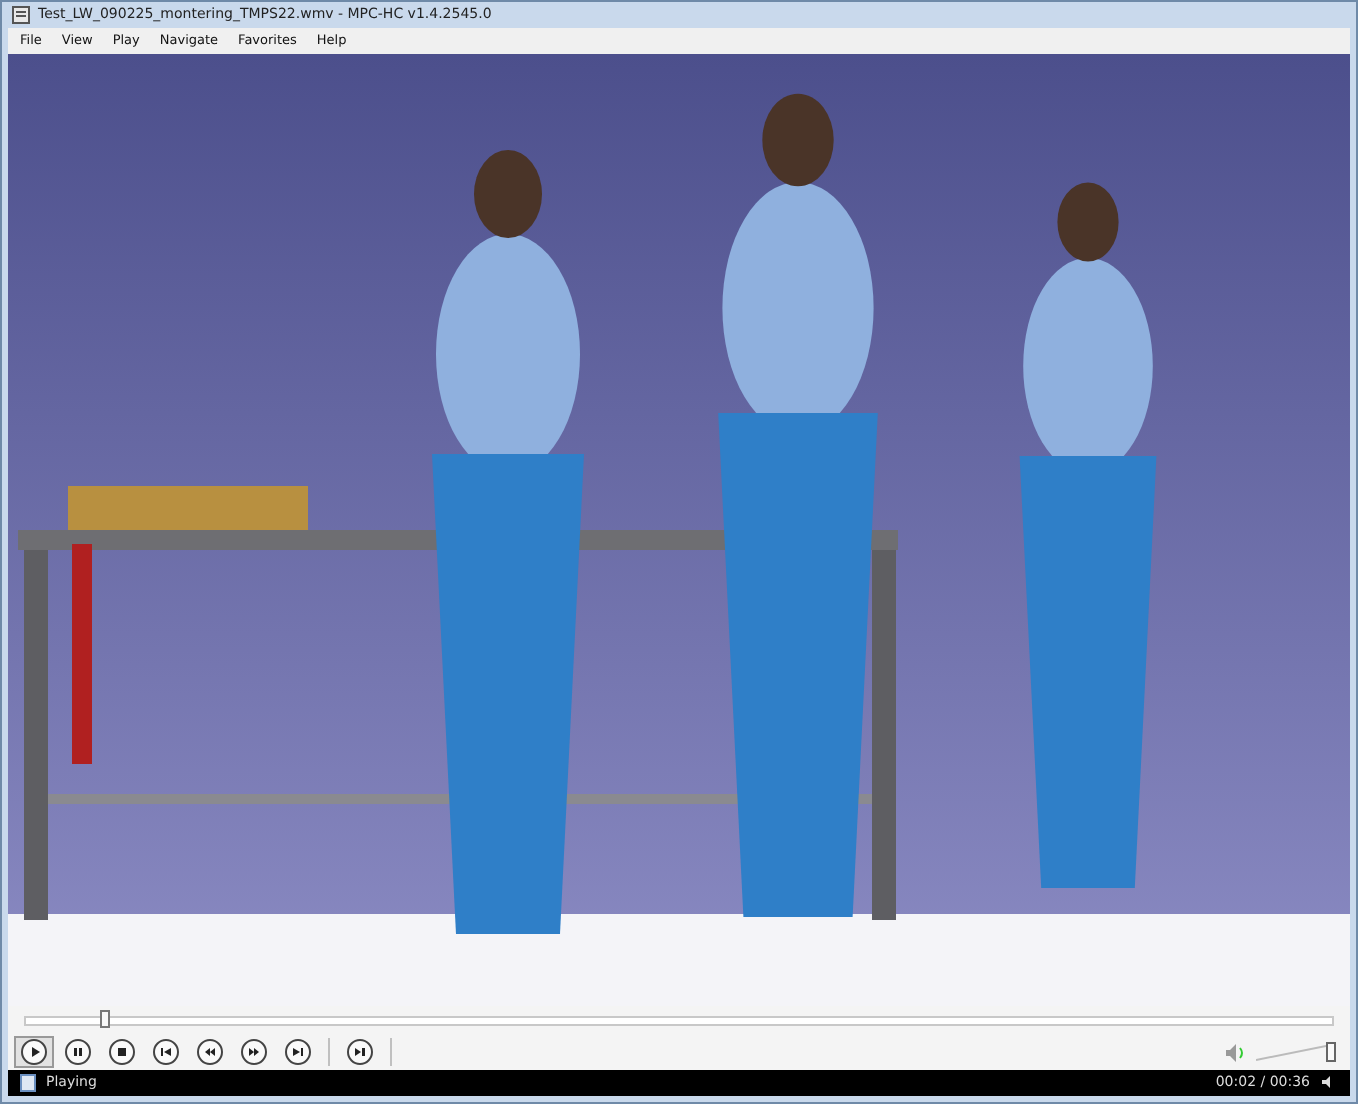 The height and width of the screenshot is (1104, 1358). I want to click on speaker-icon, so click(1236, 1052).